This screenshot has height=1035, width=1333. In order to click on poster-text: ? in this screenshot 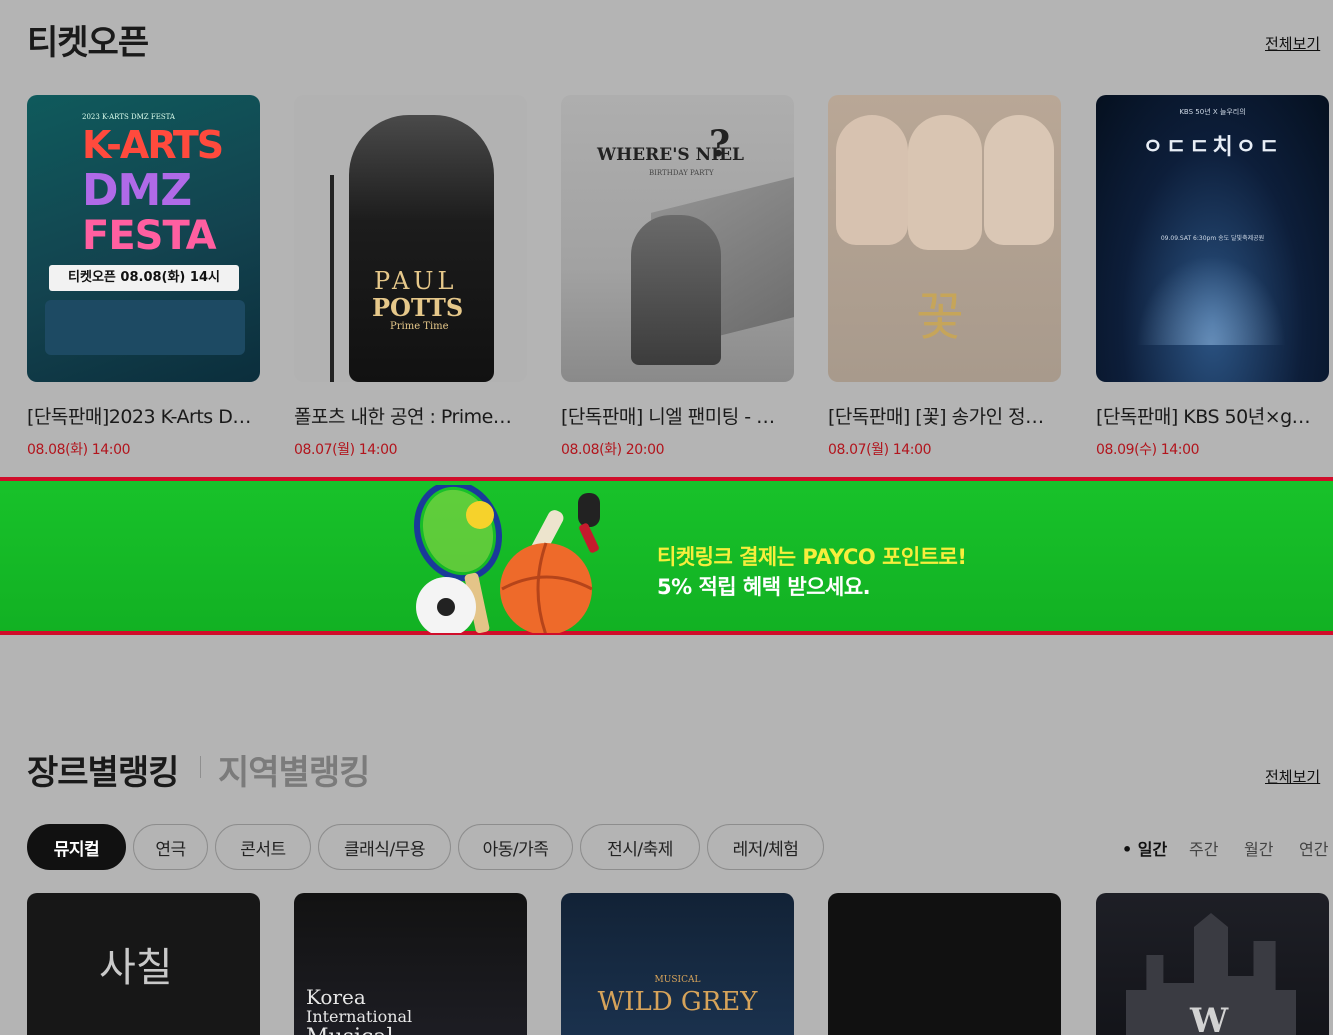, I will do `click(720, 144)`.